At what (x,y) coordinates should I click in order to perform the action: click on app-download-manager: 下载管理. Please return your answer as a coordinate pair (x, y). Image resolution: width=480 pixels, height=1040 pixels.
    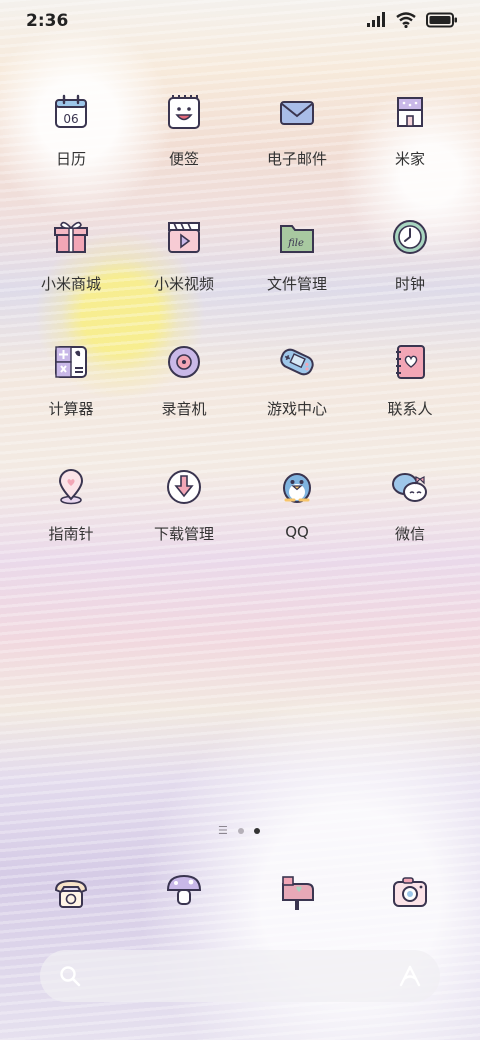
    Looking at the image, I should click on (184, 517).